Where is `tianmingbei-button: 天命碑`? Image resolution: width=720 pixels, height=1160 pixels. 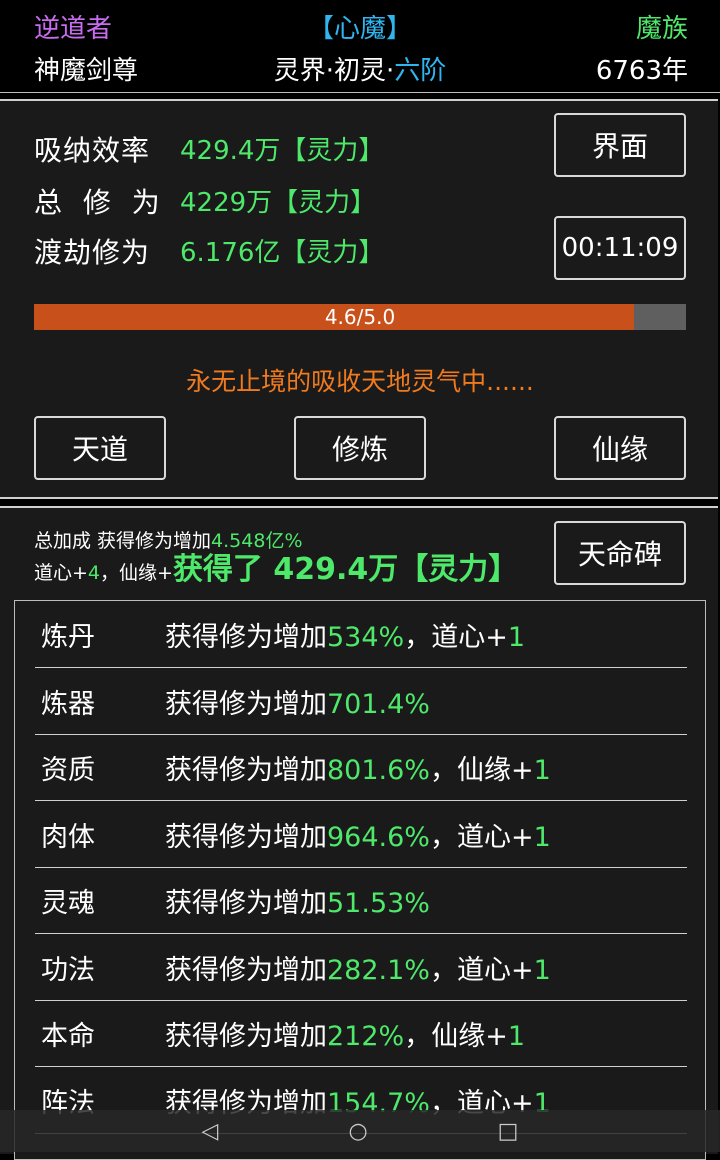 tianmingbei-button: 天命碑 is located at coordinates (620, 553).